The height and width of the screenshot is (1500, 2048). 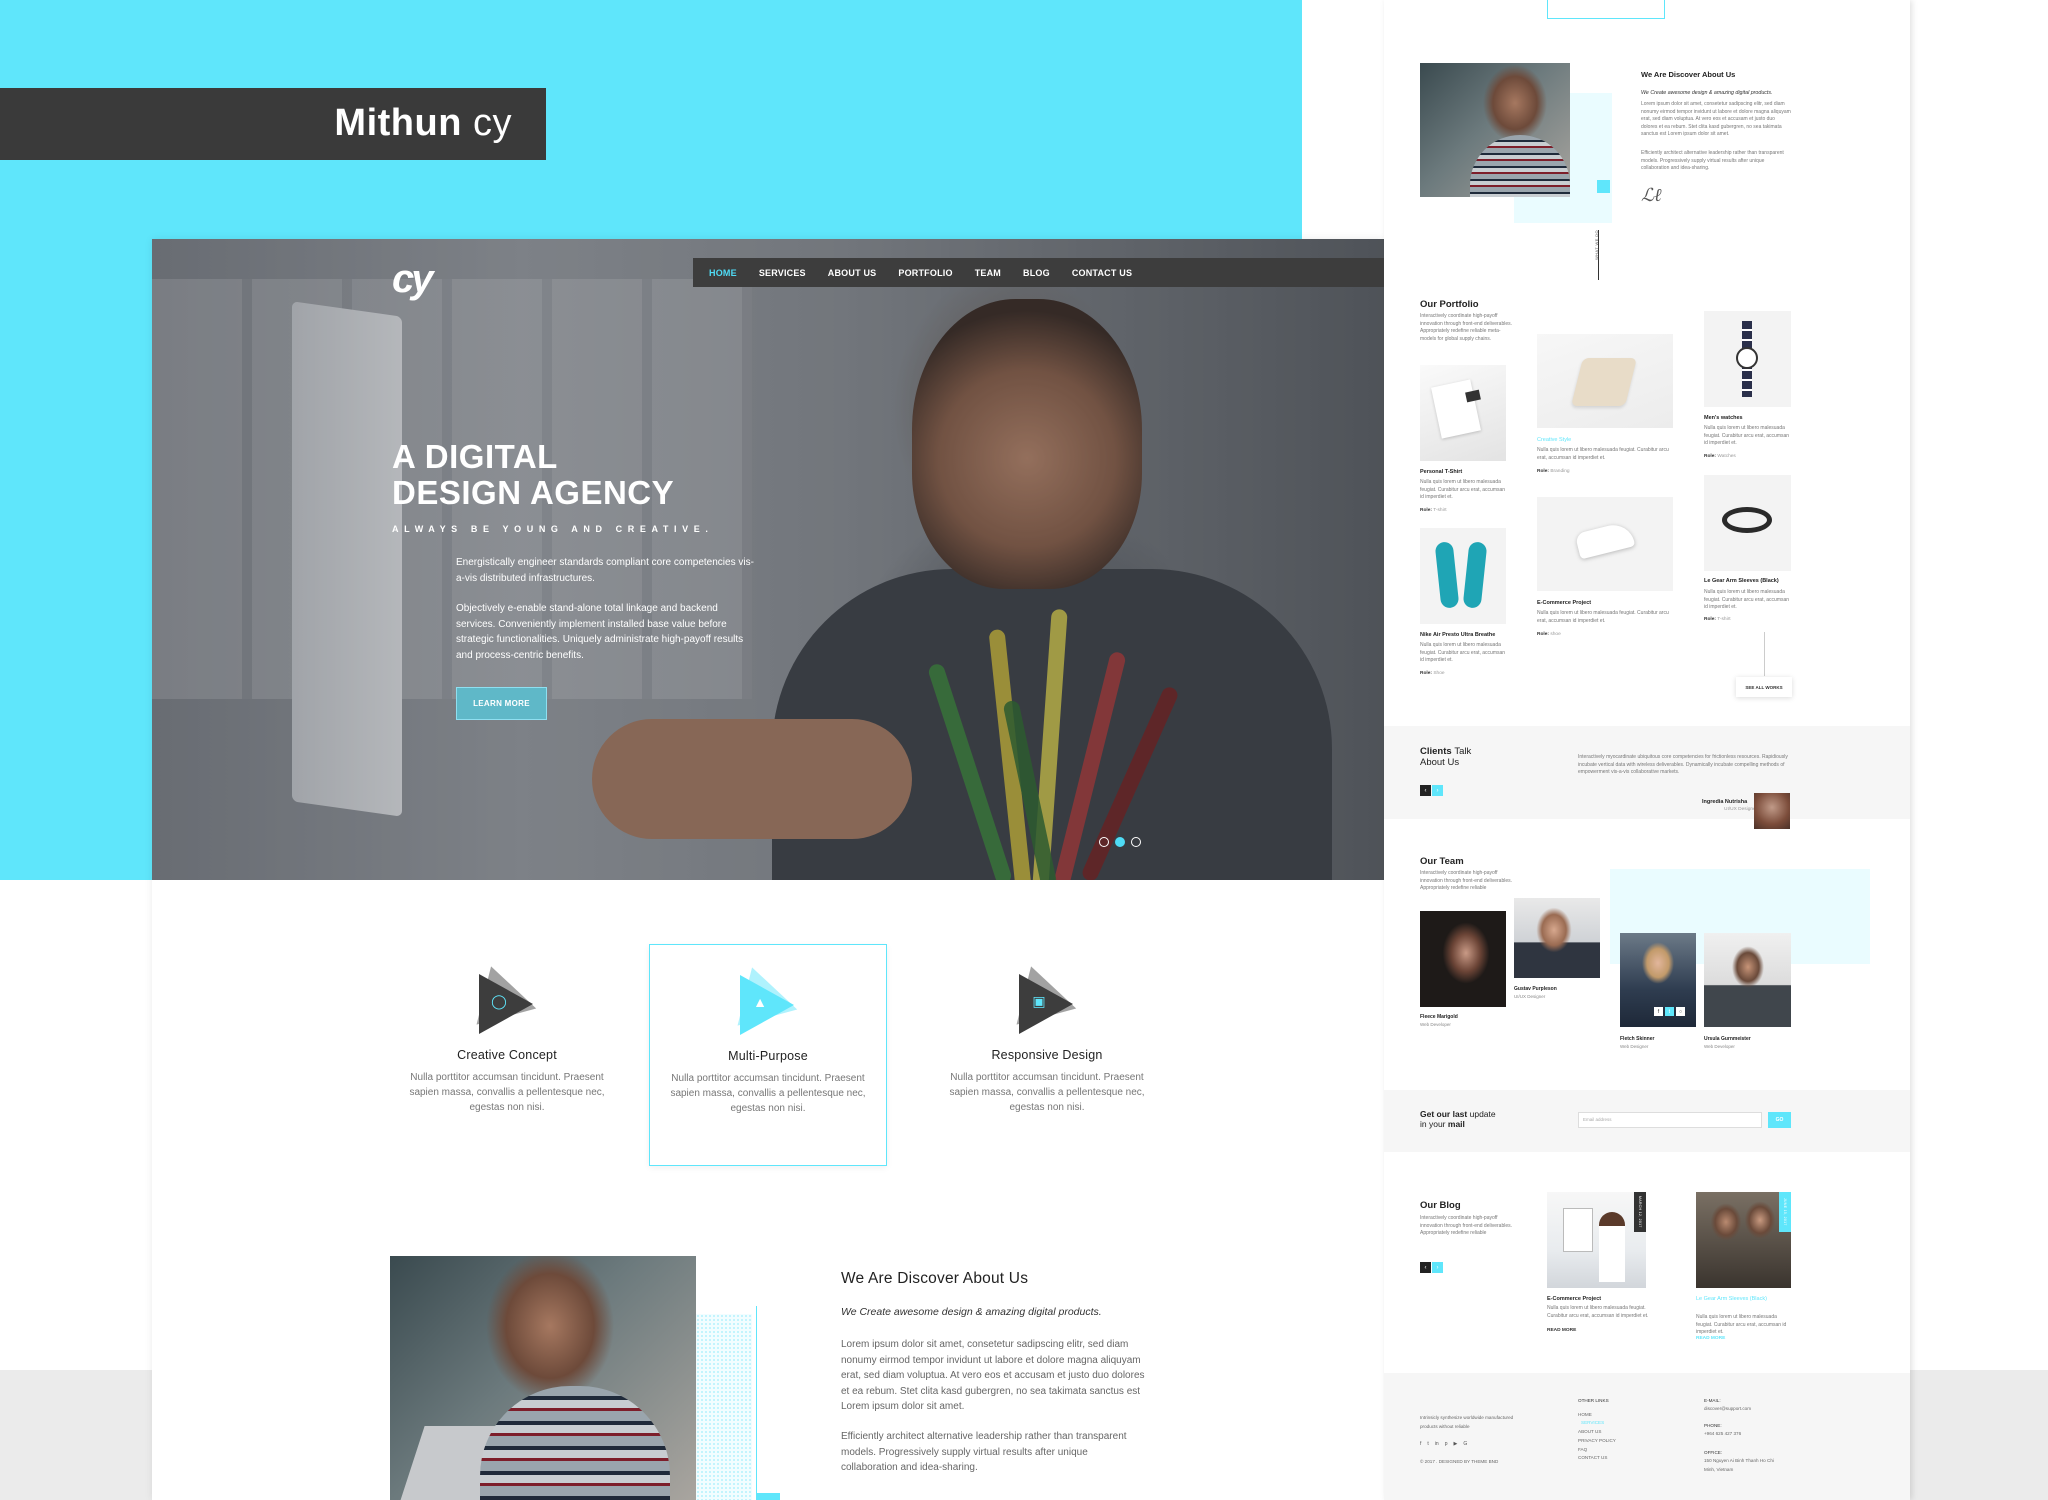 What do you see at coordinates (723, 273) in the screenshot?
I see `nav-home: HOME` at bounding box center [723, 273].